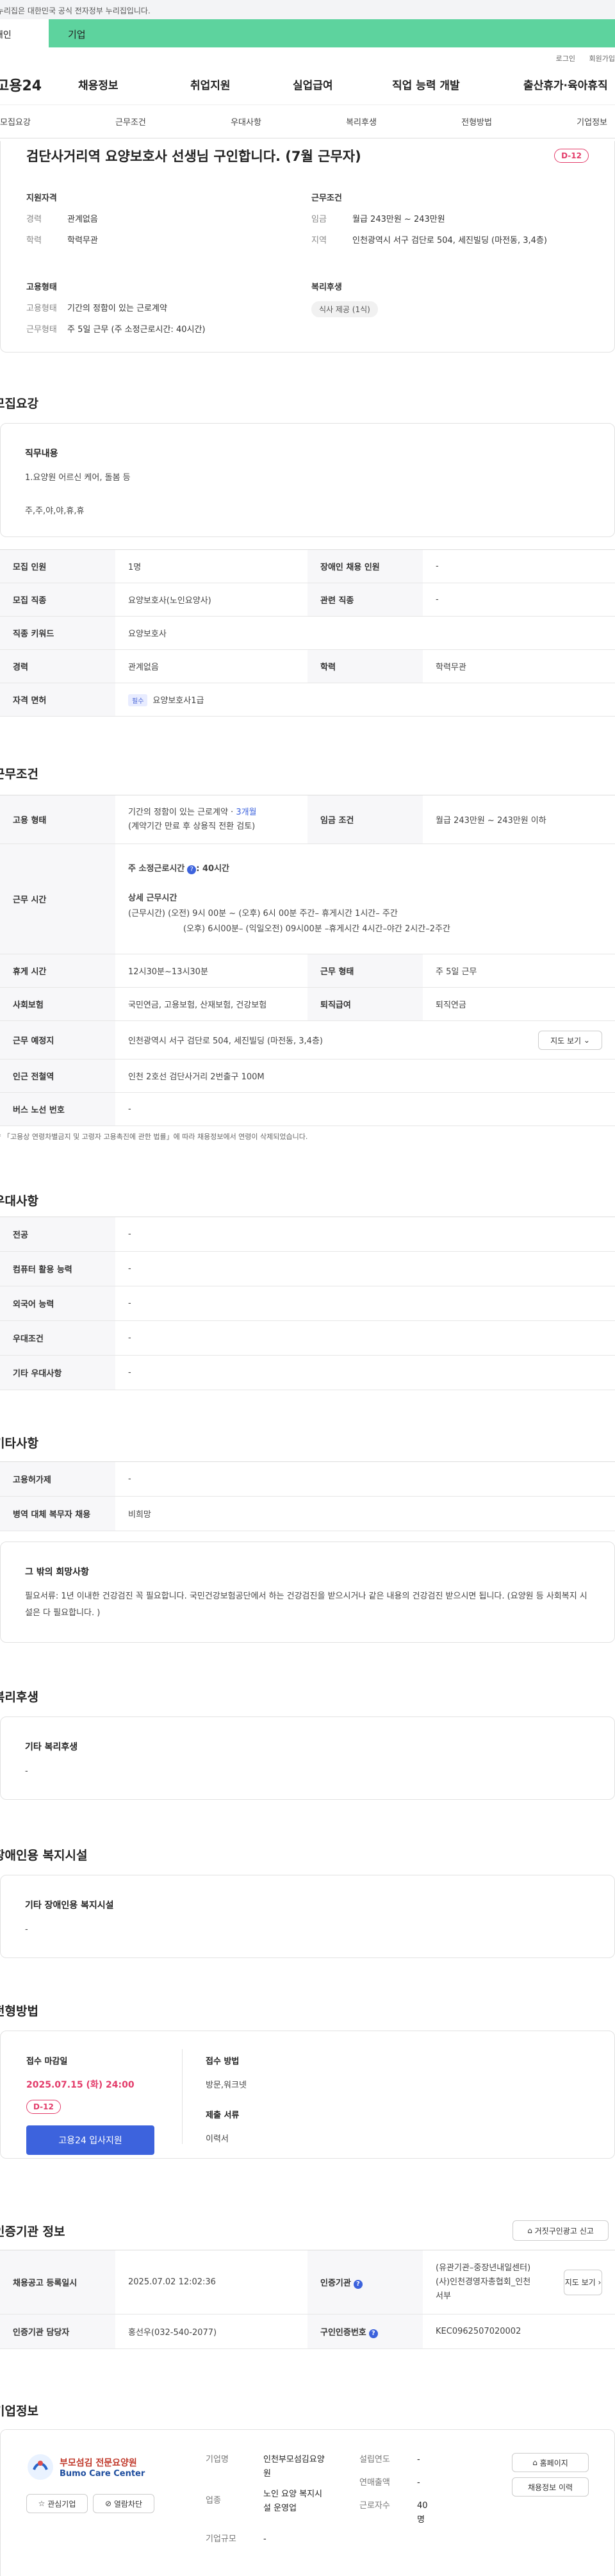  I want to click on w-time-label: 근무 시간, so click(58, 899).